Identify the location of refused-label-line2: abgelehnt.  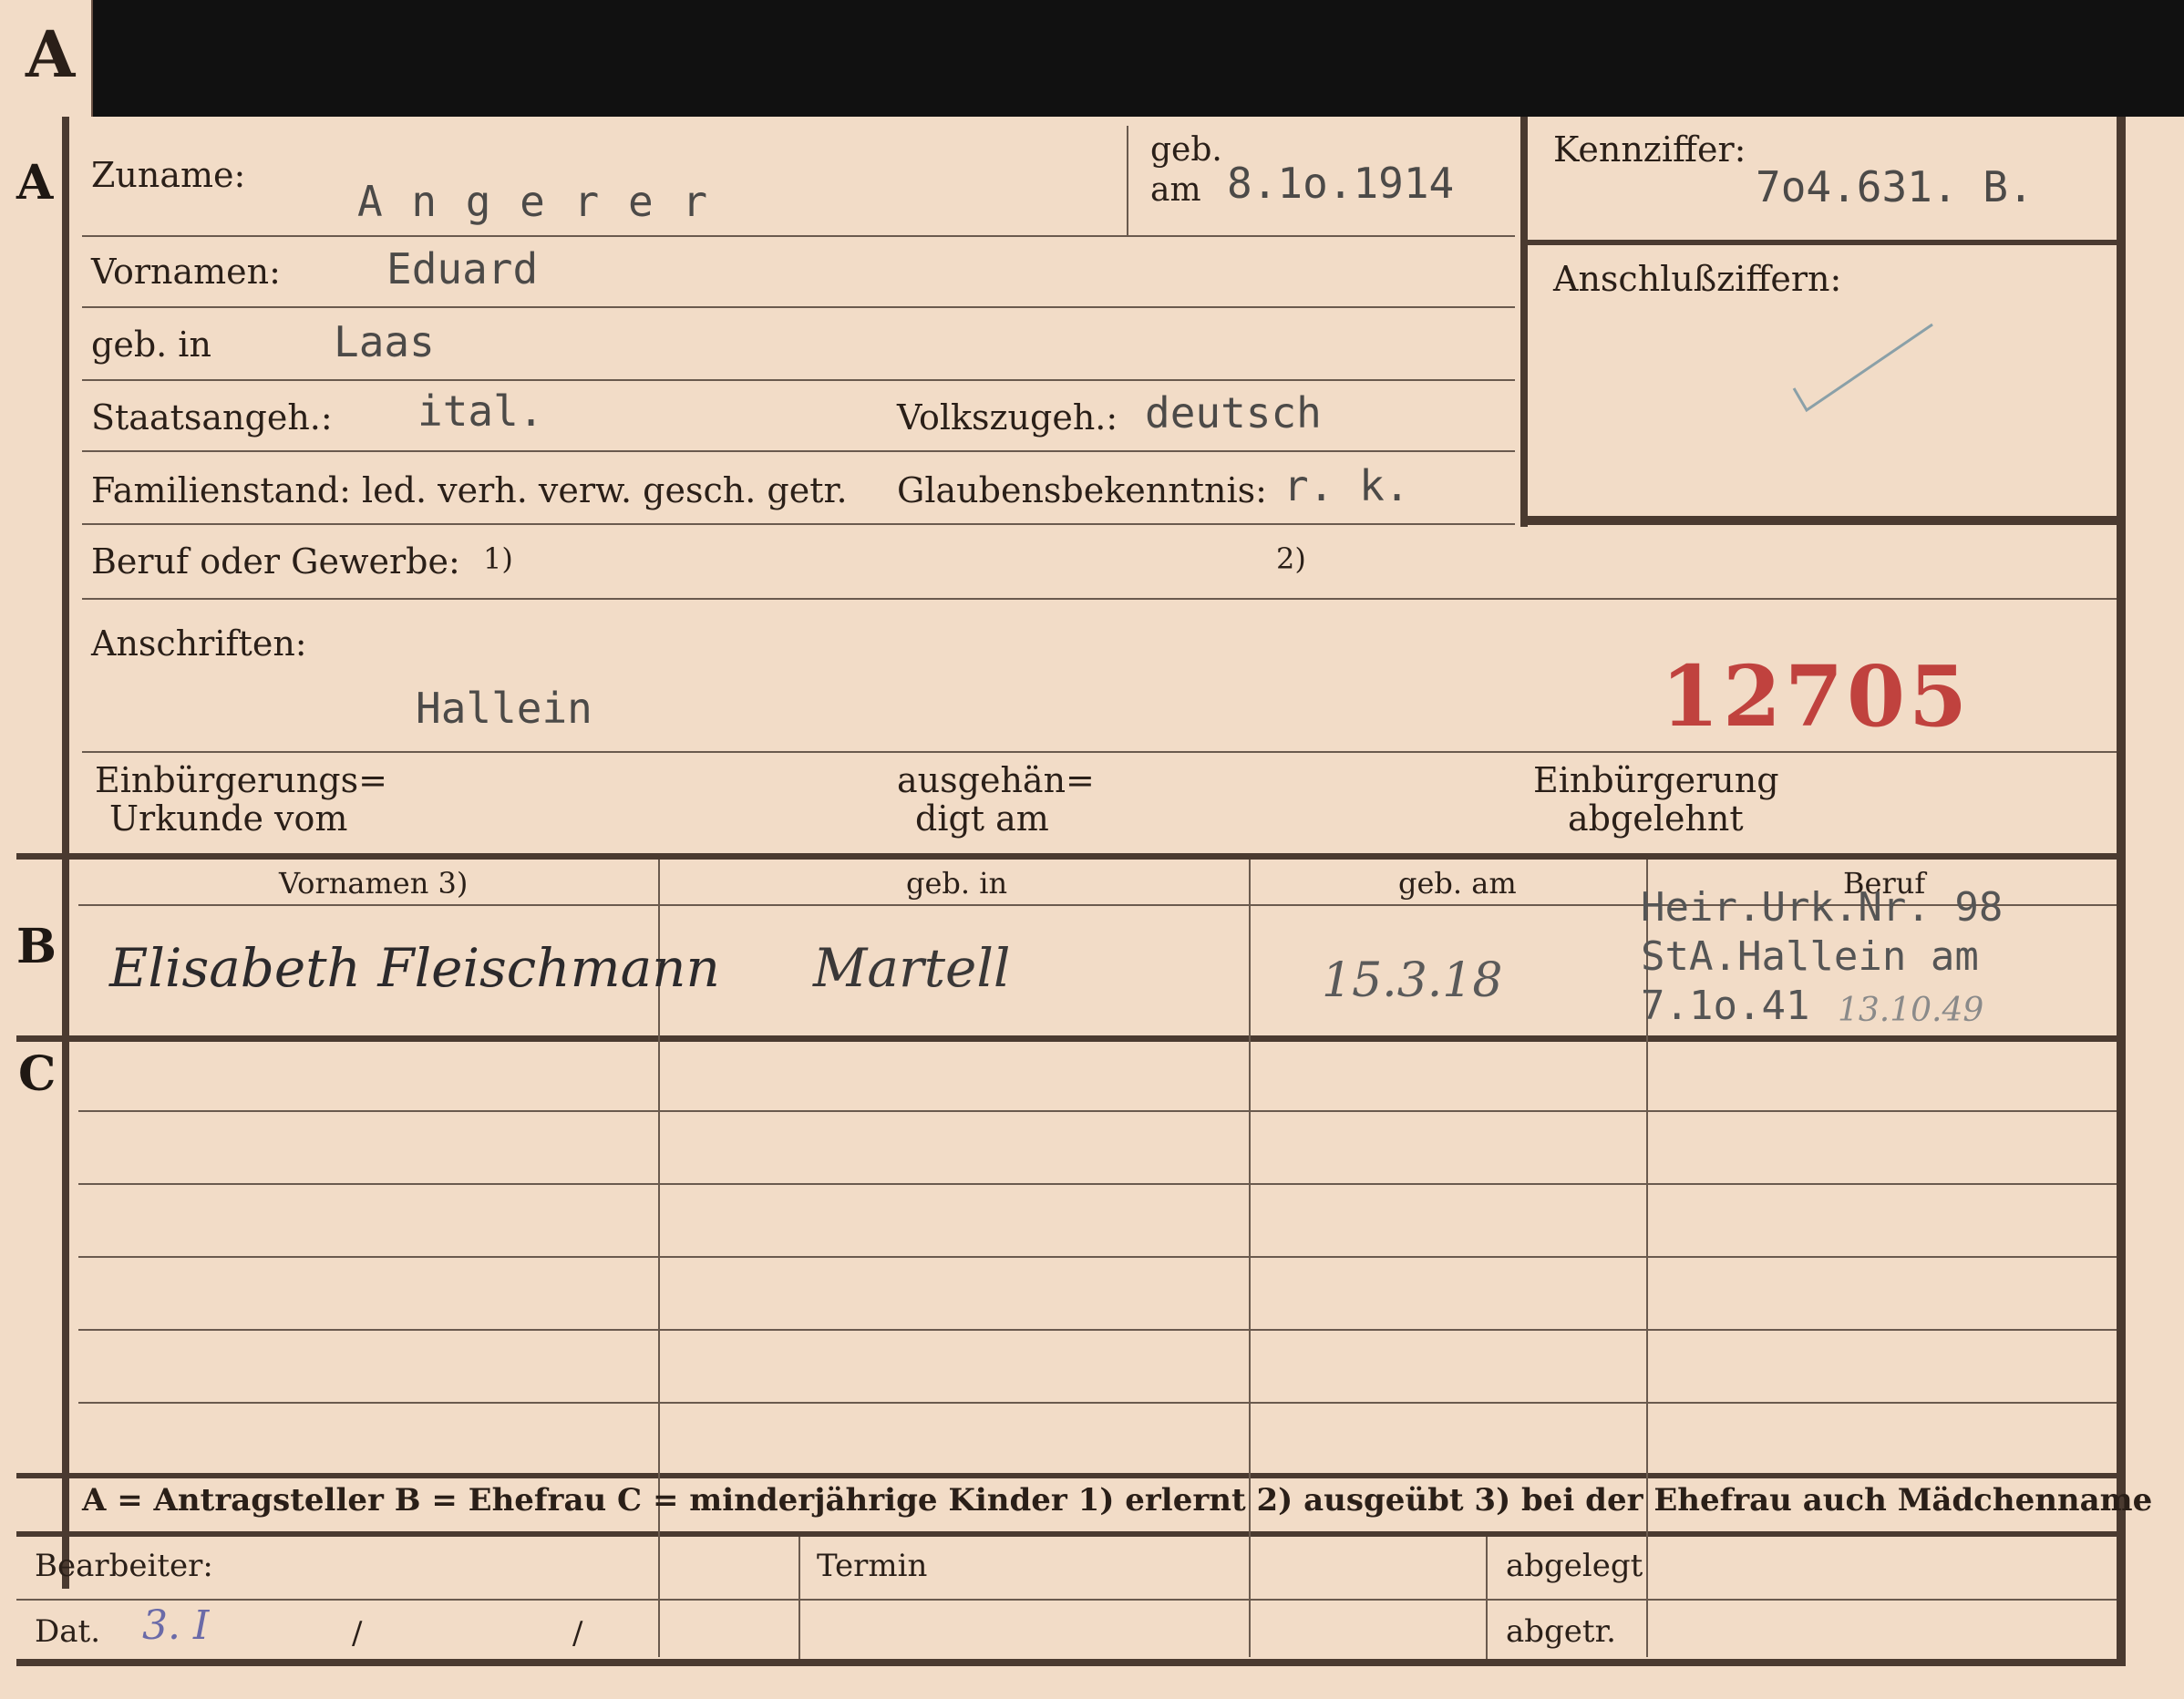
(1656, 818).